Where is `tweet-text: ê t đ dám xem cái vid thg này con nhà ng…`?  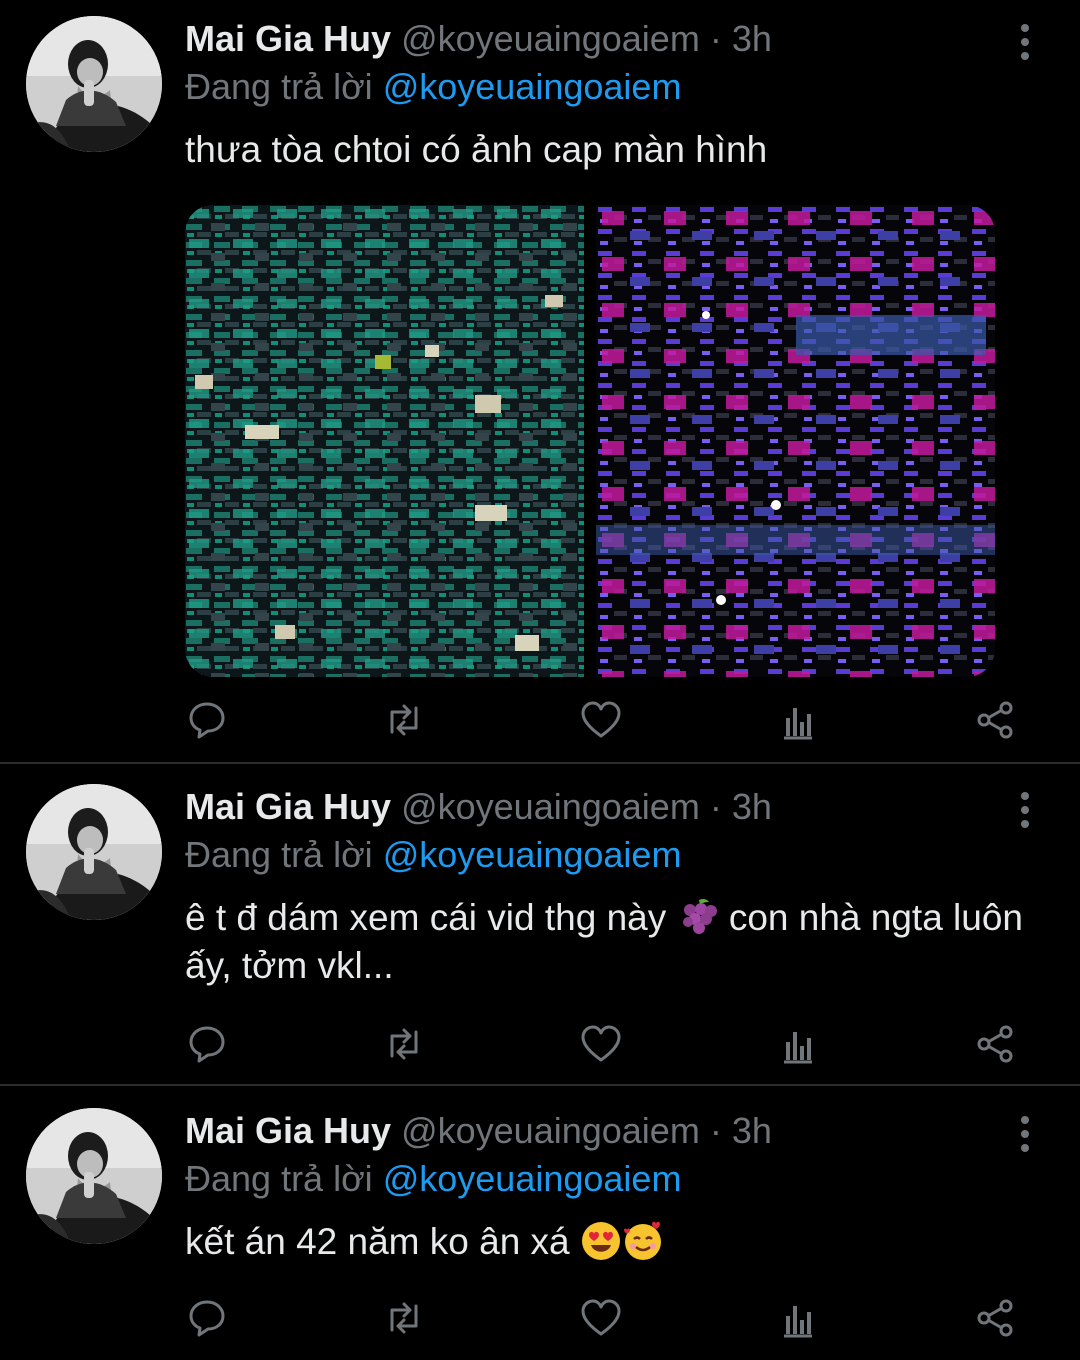
tweet-text: ê t đ dám xem cái vid thg này con nhà ng… is located at coordinates (615, 942).